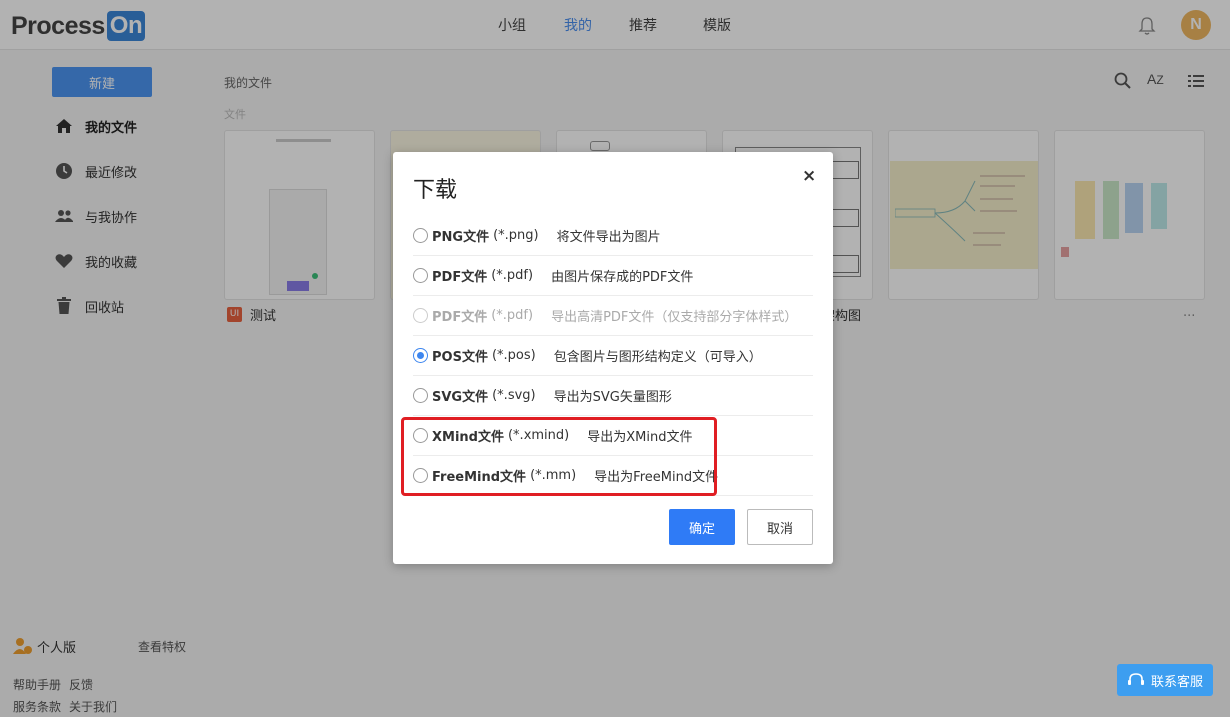 The image size is (1230, 717). I want to click on option-pos: POS文件 (*.pos) 包含图片与图形结构定义（可导入）, so click(613, 356).